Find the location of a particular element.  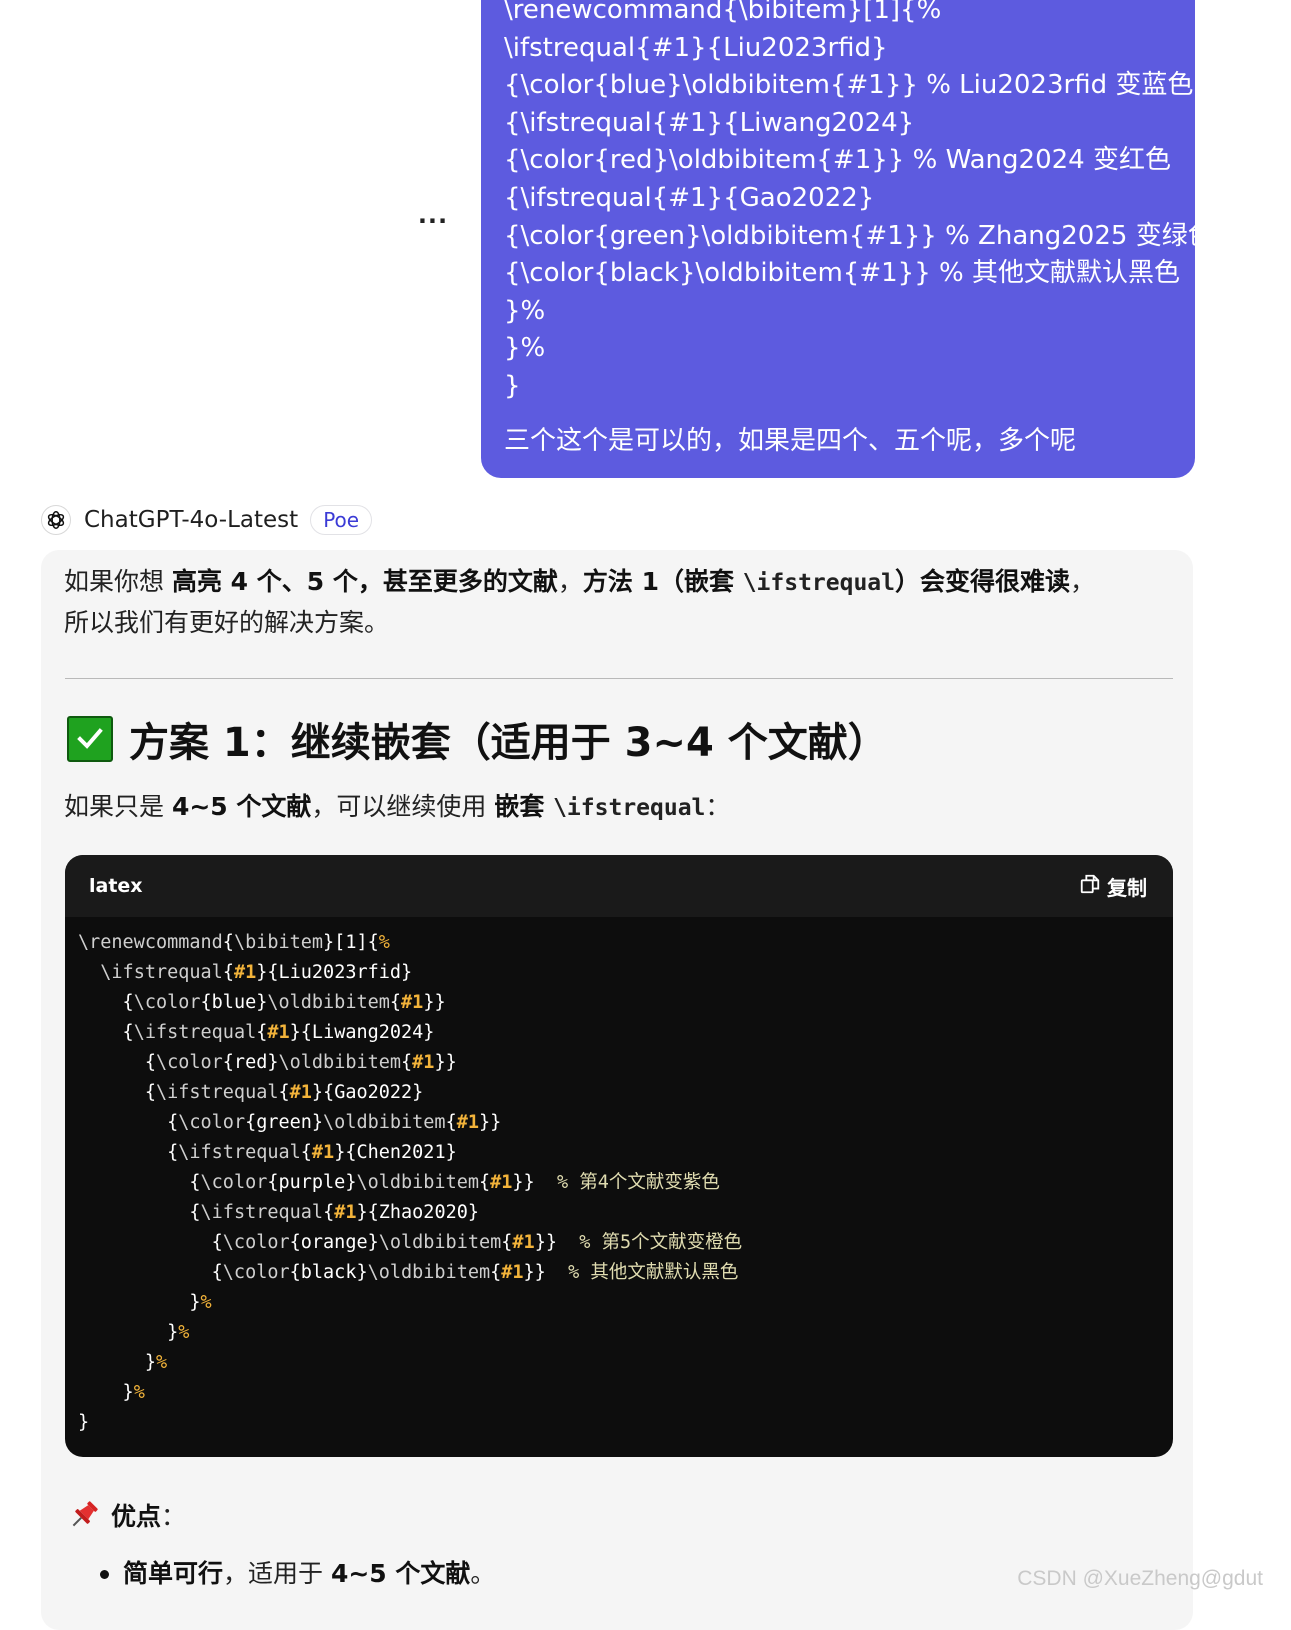

para-text: ： is located at coordinates (718, 806).